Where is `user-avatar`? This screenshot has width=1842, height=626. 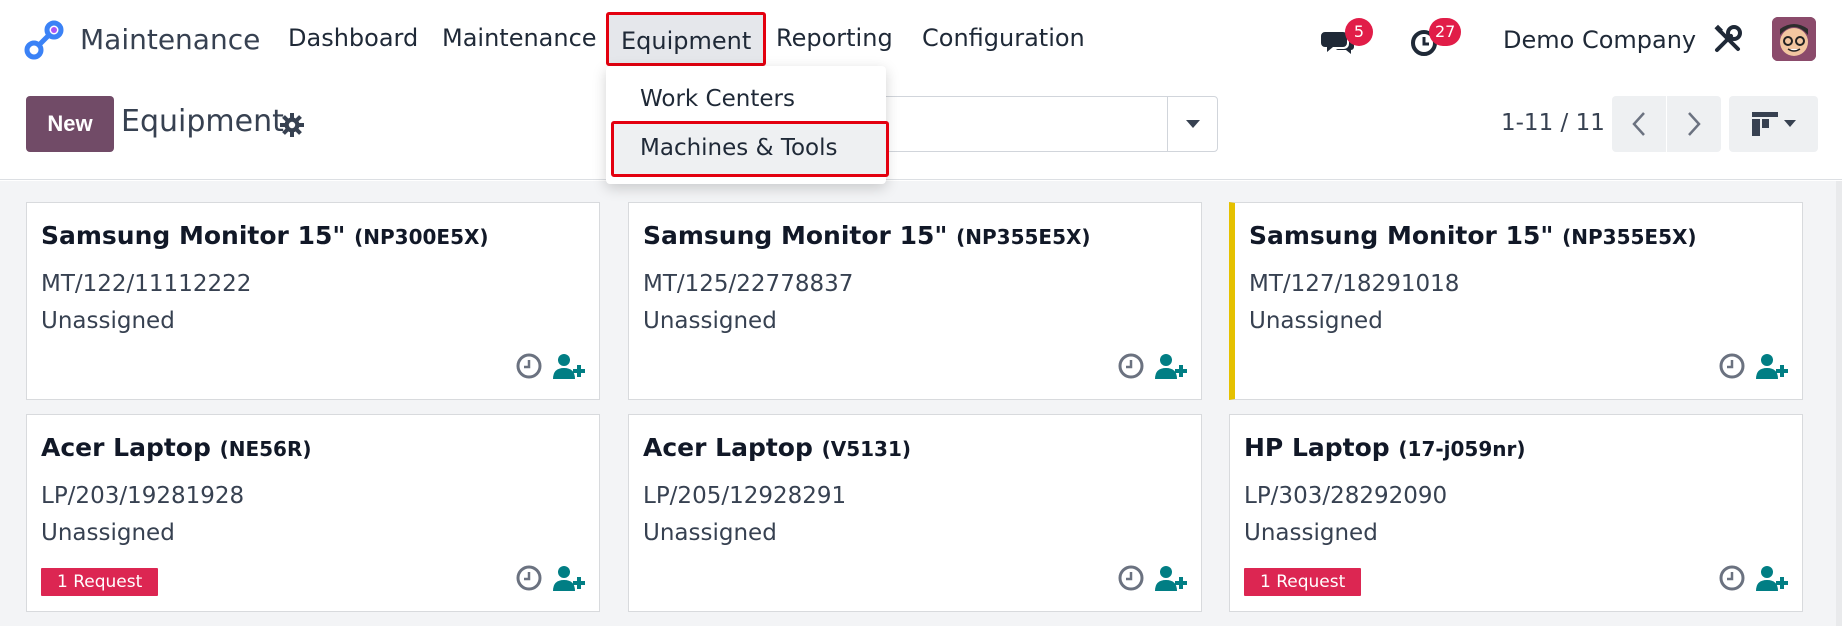 user-avatar is located at coordinates (1794, 39).